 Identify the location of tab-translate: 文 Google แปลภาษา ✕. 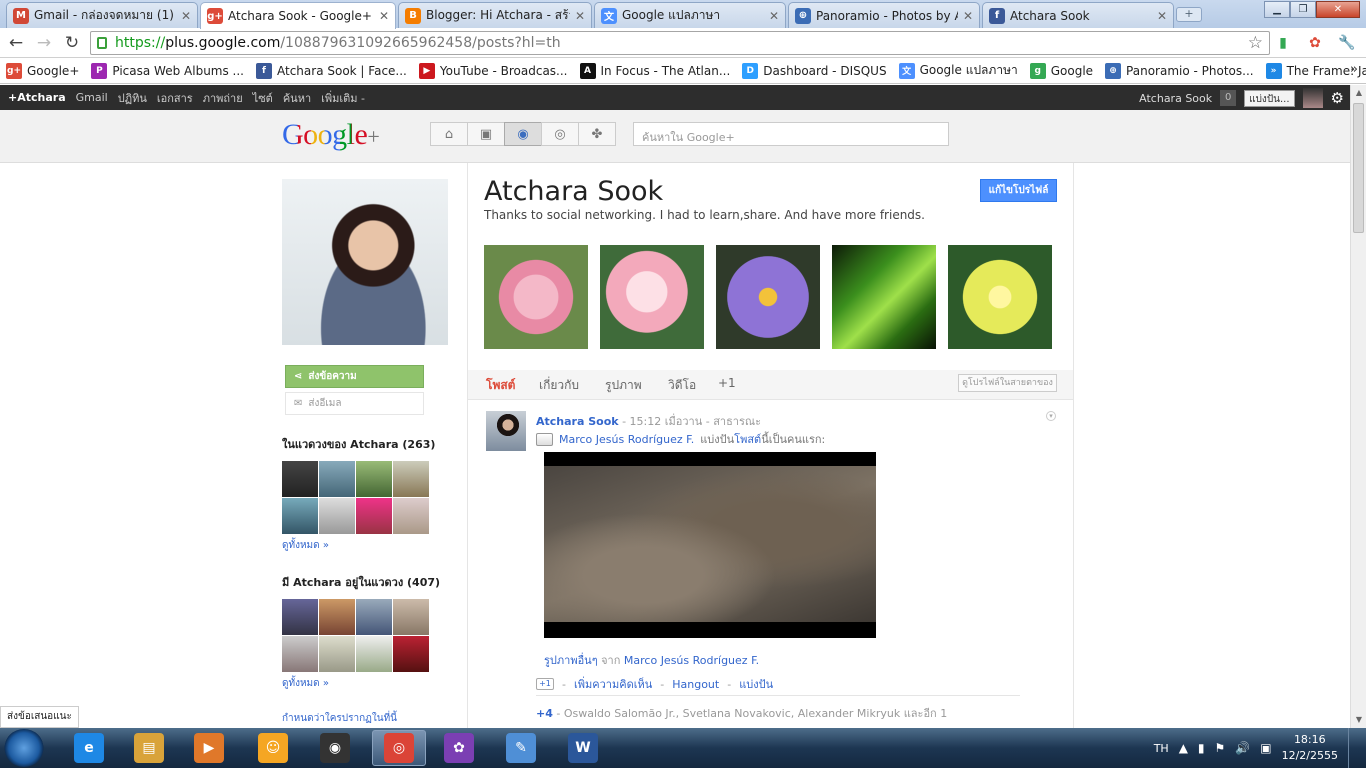
(690, 15).